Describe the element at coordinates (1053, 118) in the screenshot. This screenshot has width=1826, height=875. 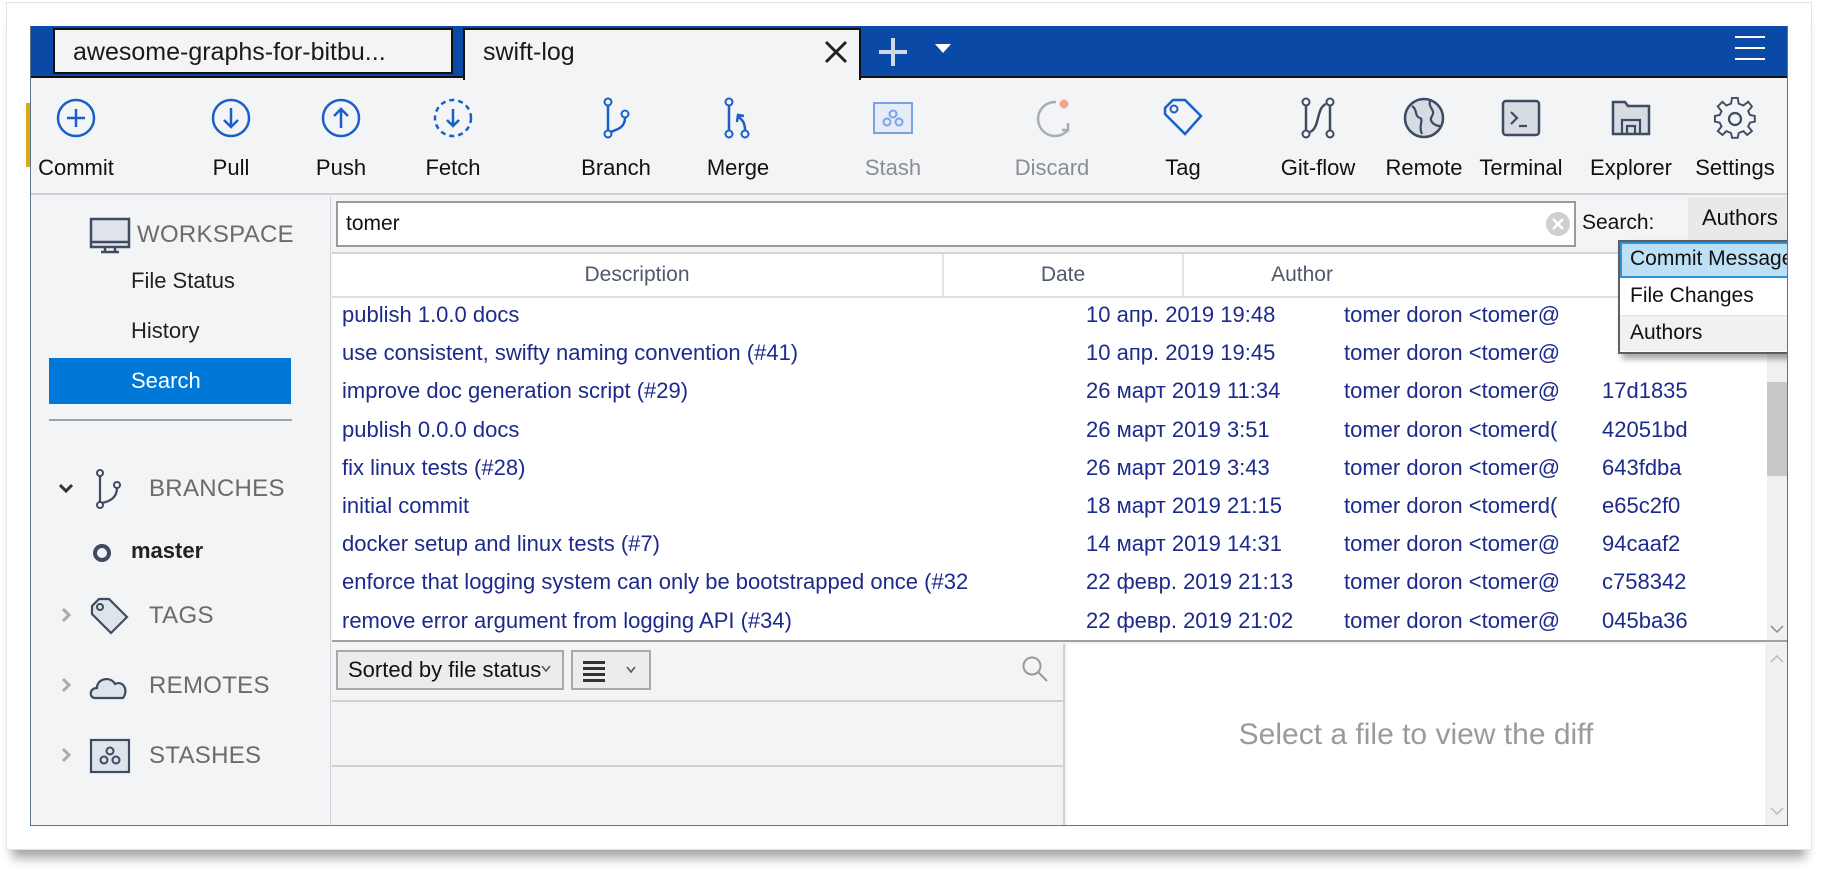
I see `discard-icon` at that location.